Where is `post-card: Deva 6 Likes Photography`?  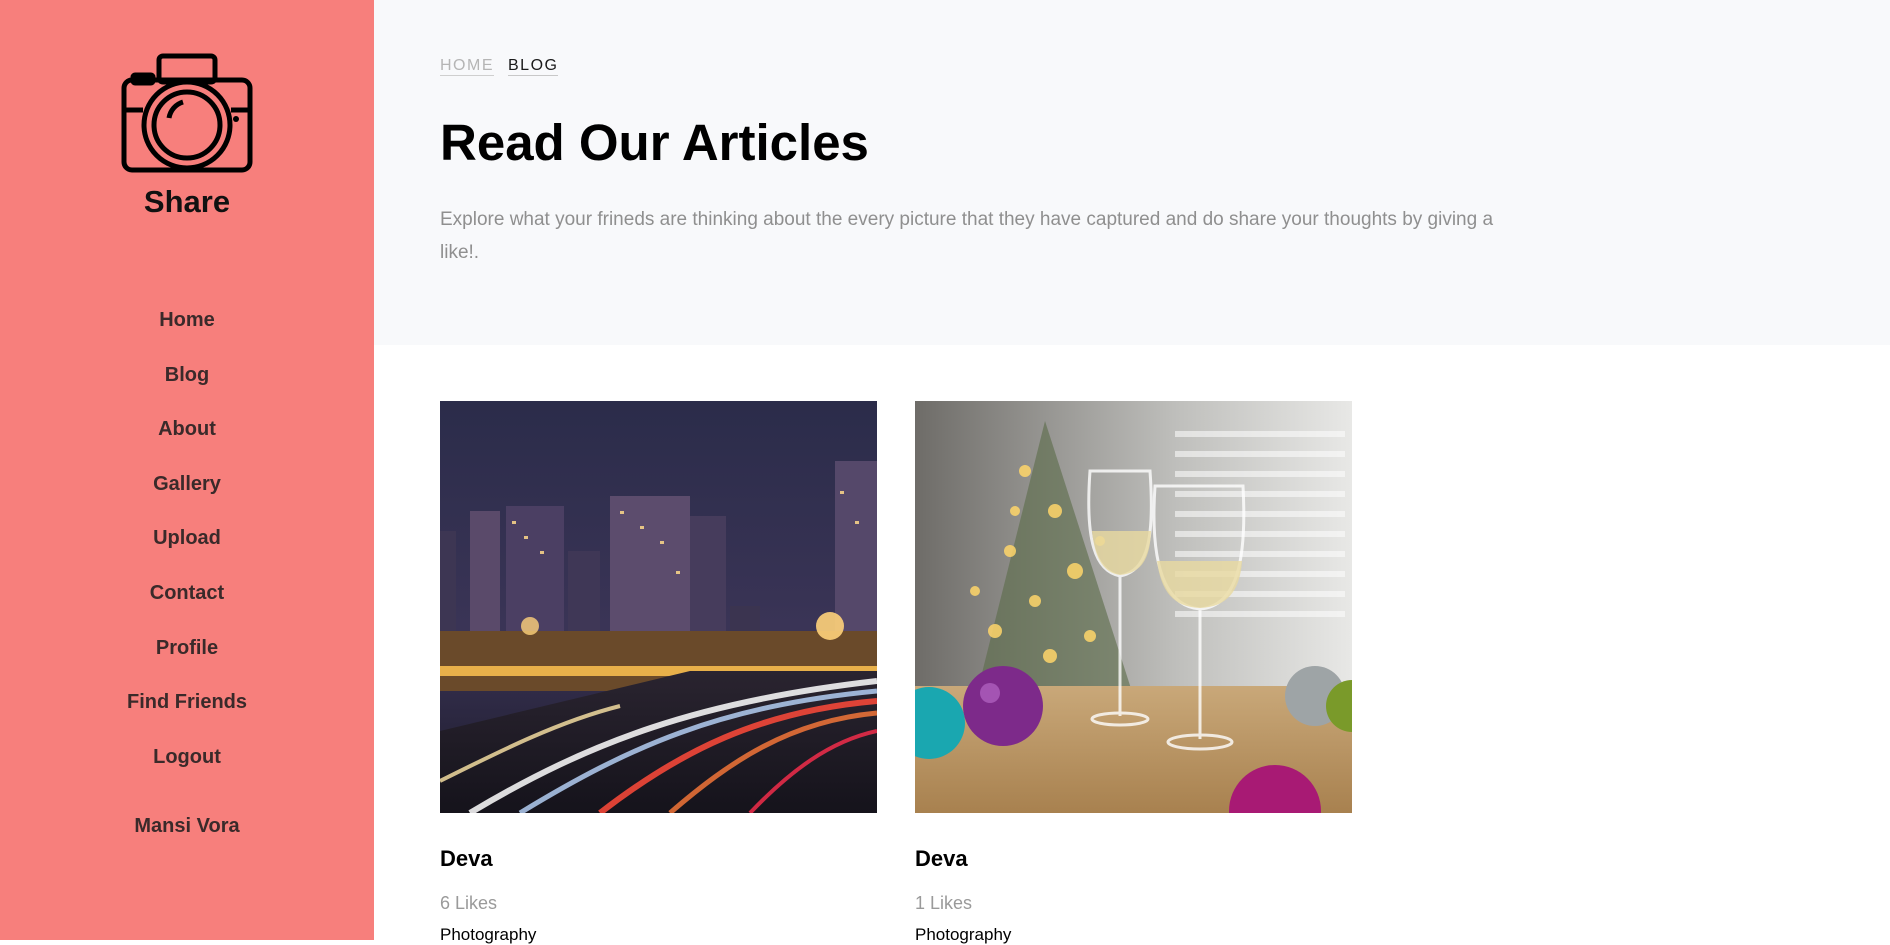 post-card: Deva 6 Likes Photography is located at coordinates (658, 672).